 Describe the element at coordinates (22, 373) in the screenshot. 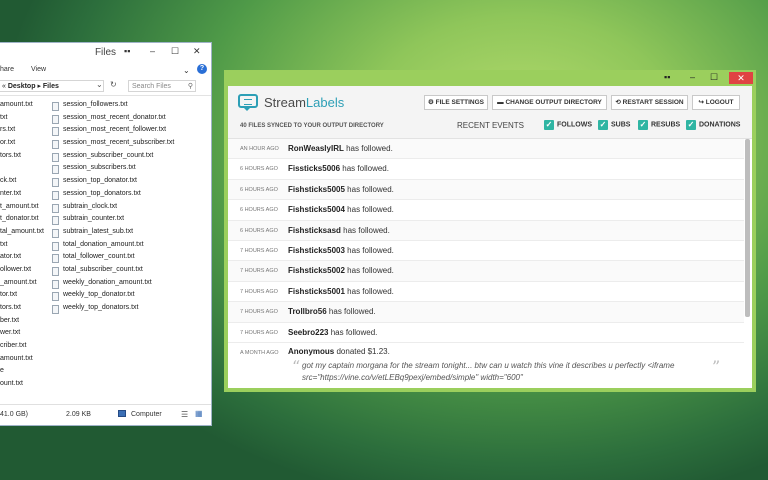

I see `list-item: e` at that location.